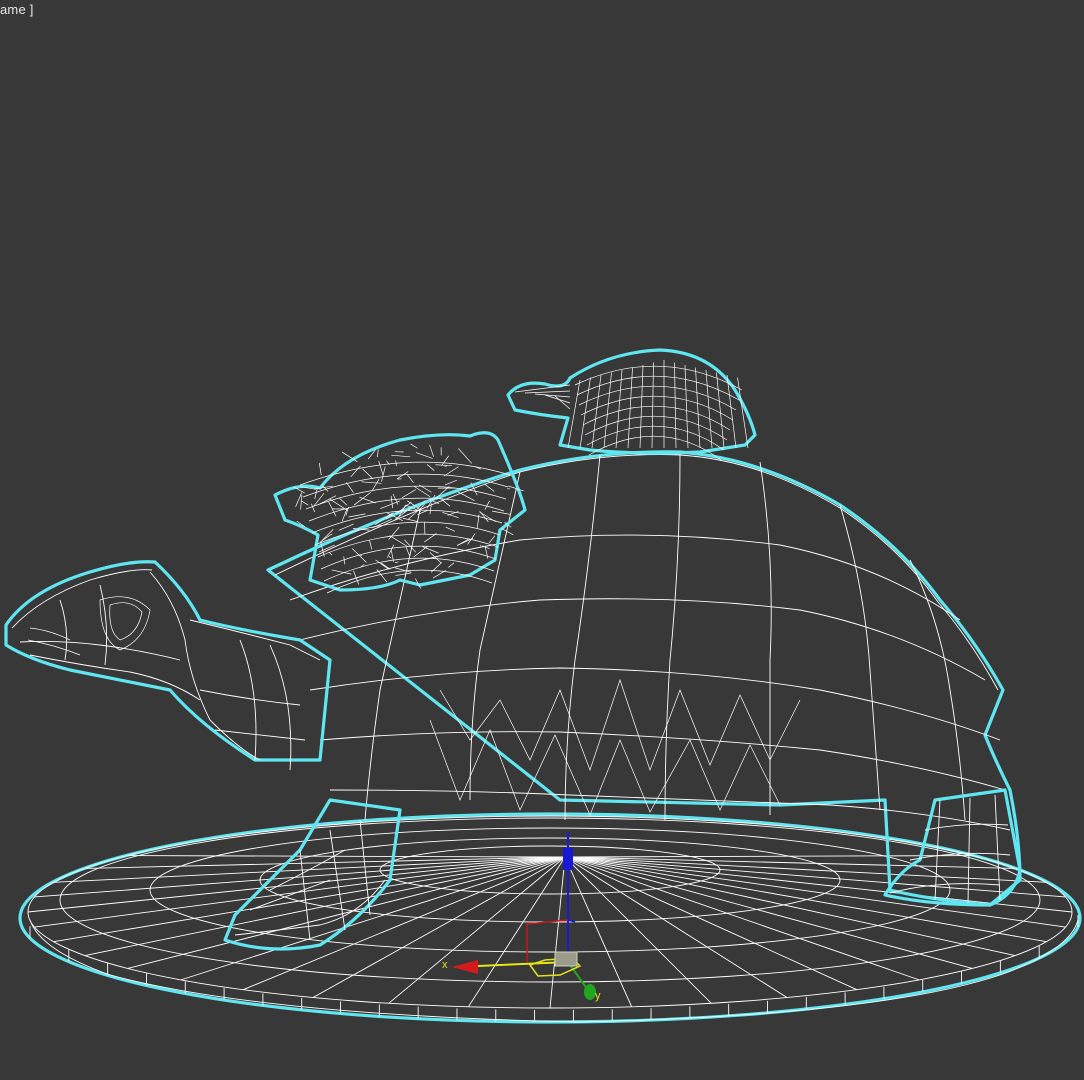 Image resolution: width=1084 pixels, height=1080 pixels. What do you see at coordinates (465, 967) in the screenshot?
I see `gizmo-x-handle` at bounding box center [465, 967].